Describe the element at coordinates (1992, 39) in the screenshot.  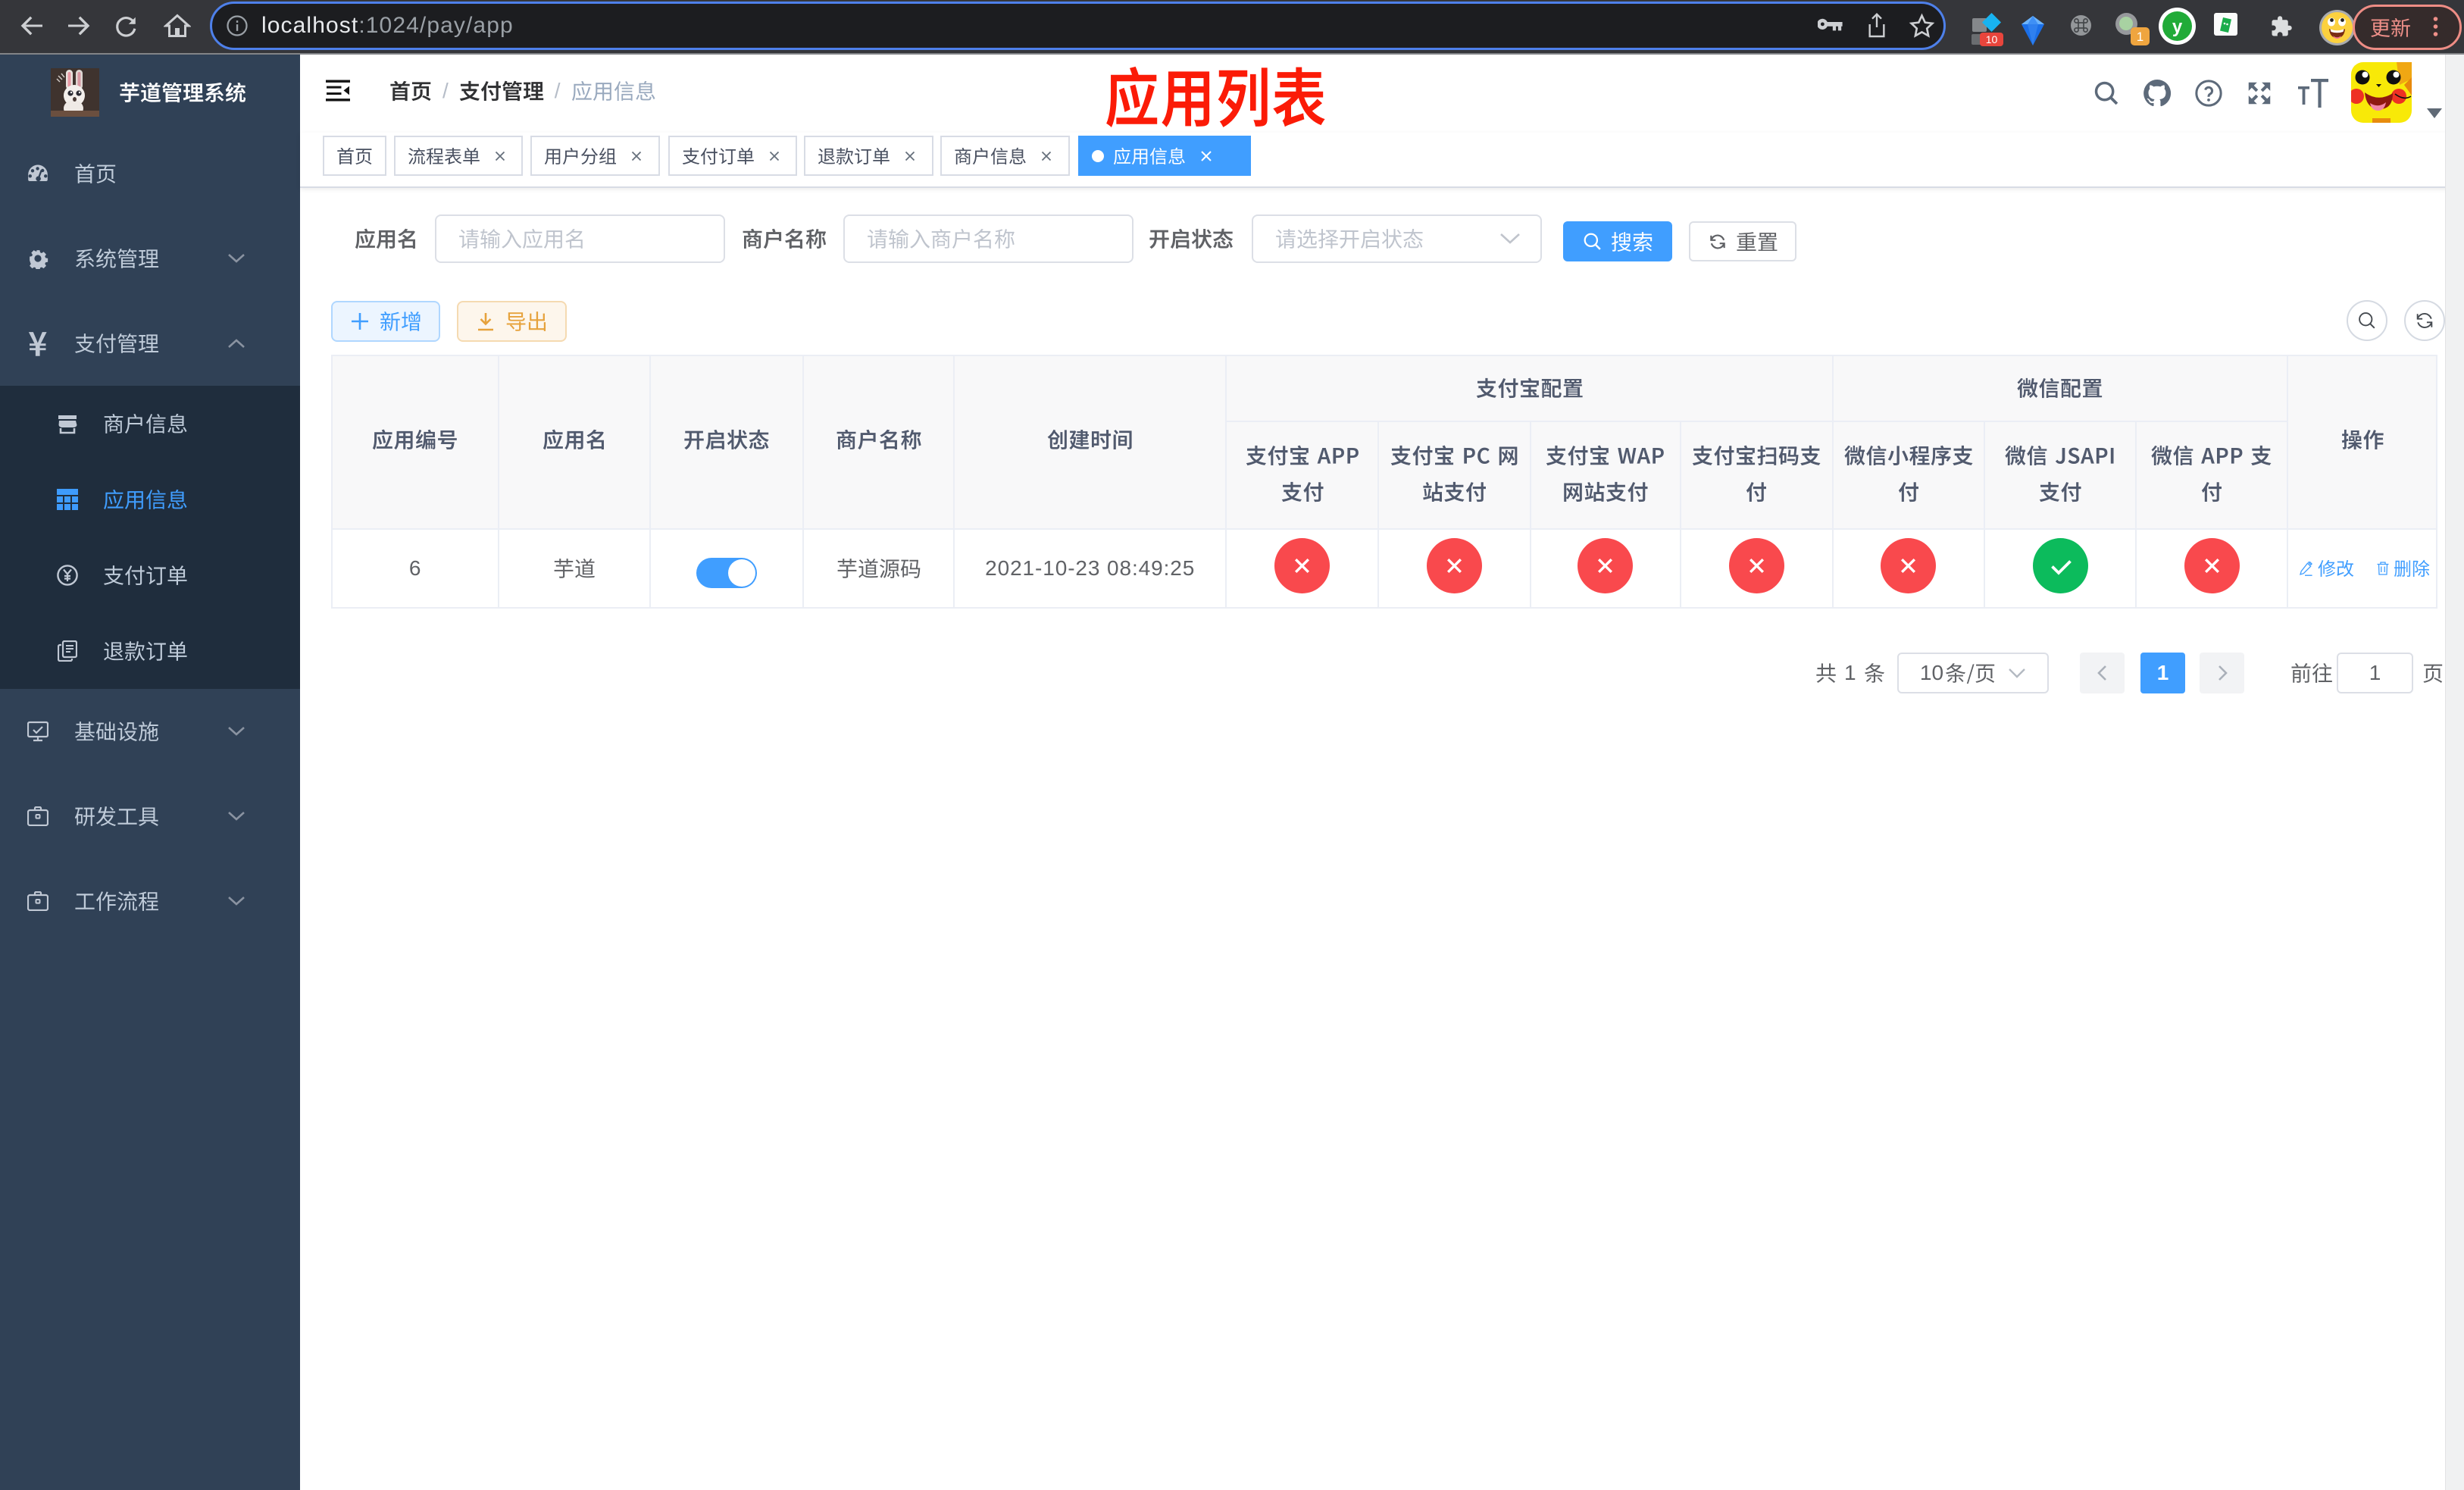
I see `svg-text: 10` at that location.